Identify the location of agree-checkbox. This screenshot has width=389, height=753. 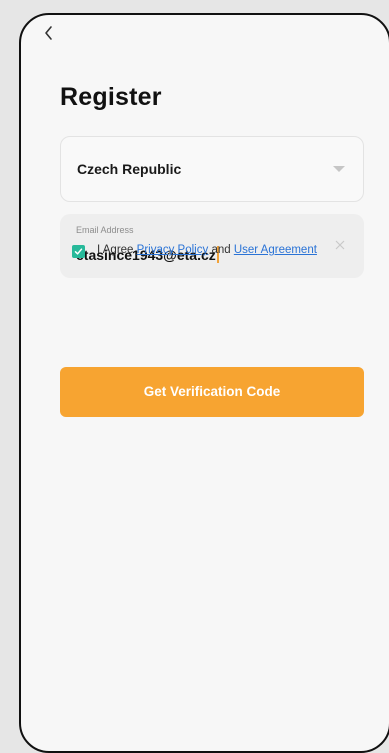
(78, 251).